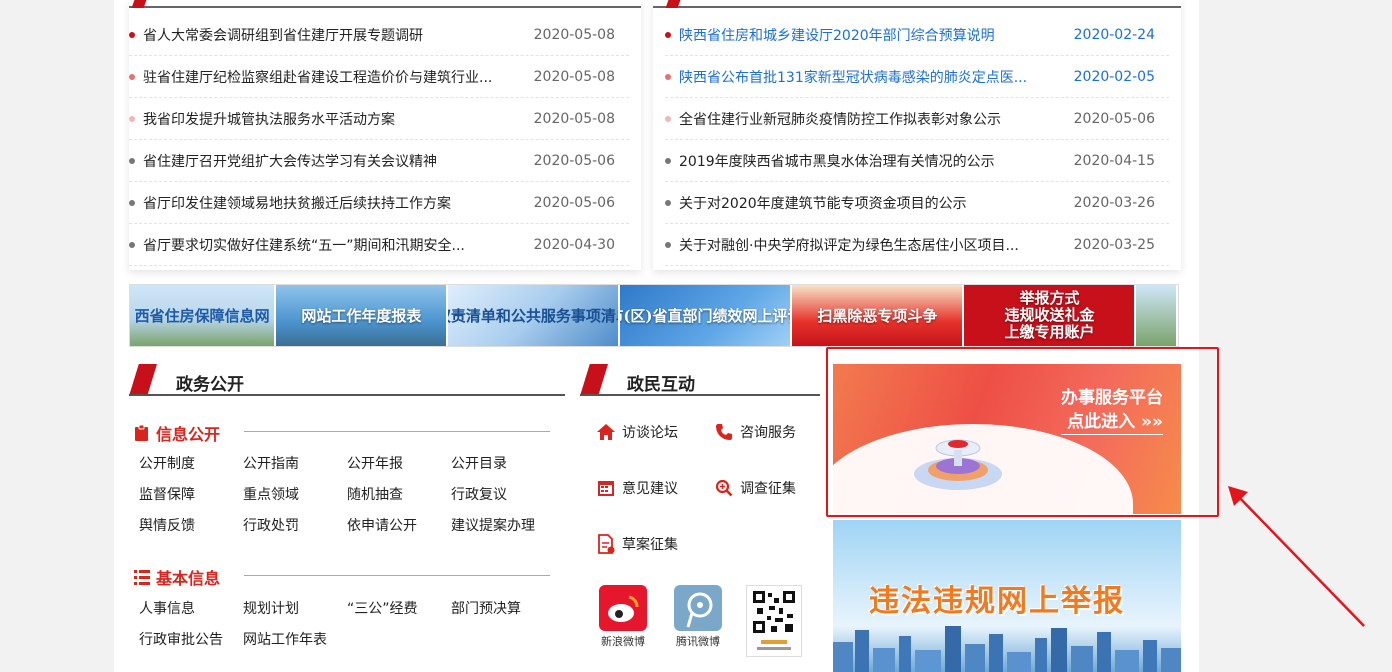 Image resolution: width=1392 pixels, height=672 pixels. Describe the element at coordinates (141, 432) in the screenshot. I see `clipboard-icon` at that location.